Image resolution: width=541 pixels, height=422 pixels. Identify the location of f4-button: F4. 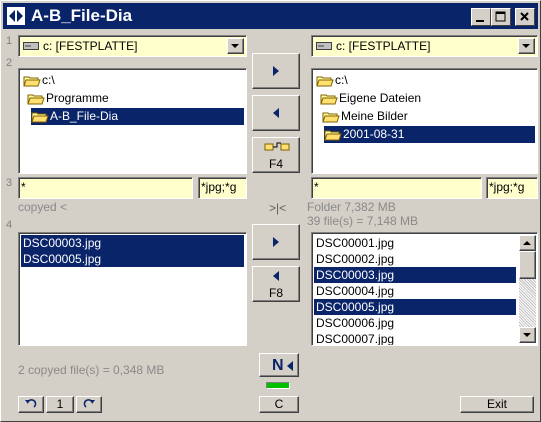
(276, 155).